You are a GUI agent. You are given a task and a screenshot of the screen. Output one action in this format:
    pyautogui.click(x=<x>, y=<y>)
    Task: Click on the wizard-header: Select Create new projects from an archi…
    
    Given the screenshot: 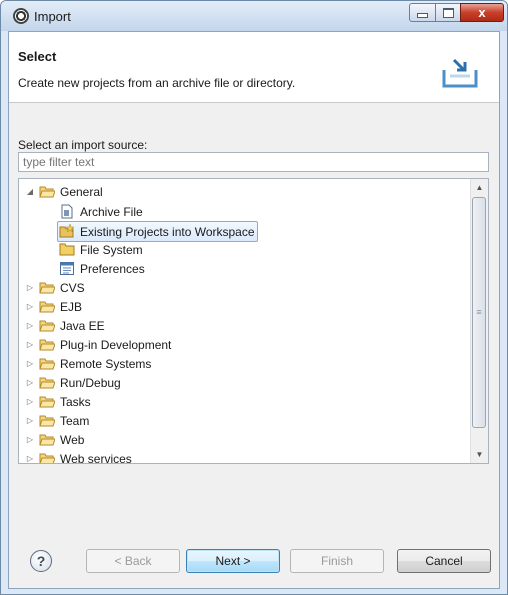 What is the action you would take?
    pyautogui.click(x=254, y=67)
    